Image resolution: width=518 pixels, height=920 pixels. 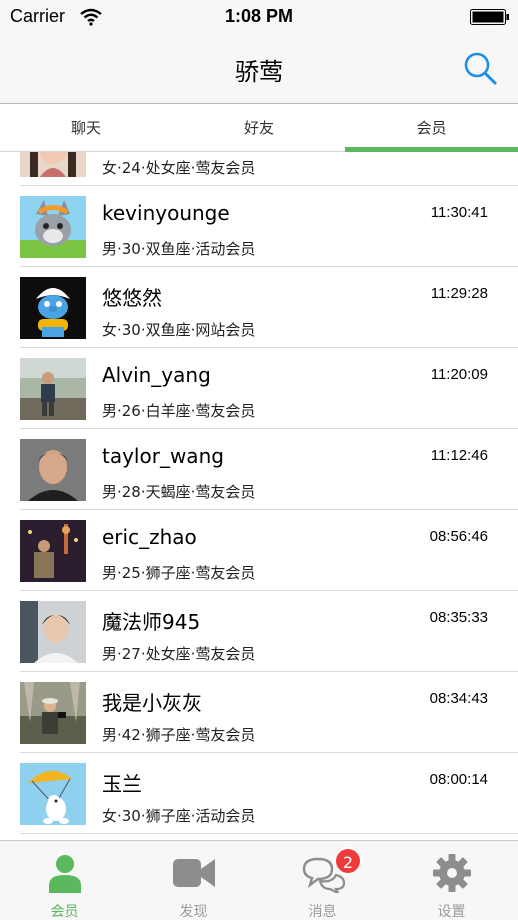 I want to click on tabbar-label: 会员, so click(x=64, y=912).